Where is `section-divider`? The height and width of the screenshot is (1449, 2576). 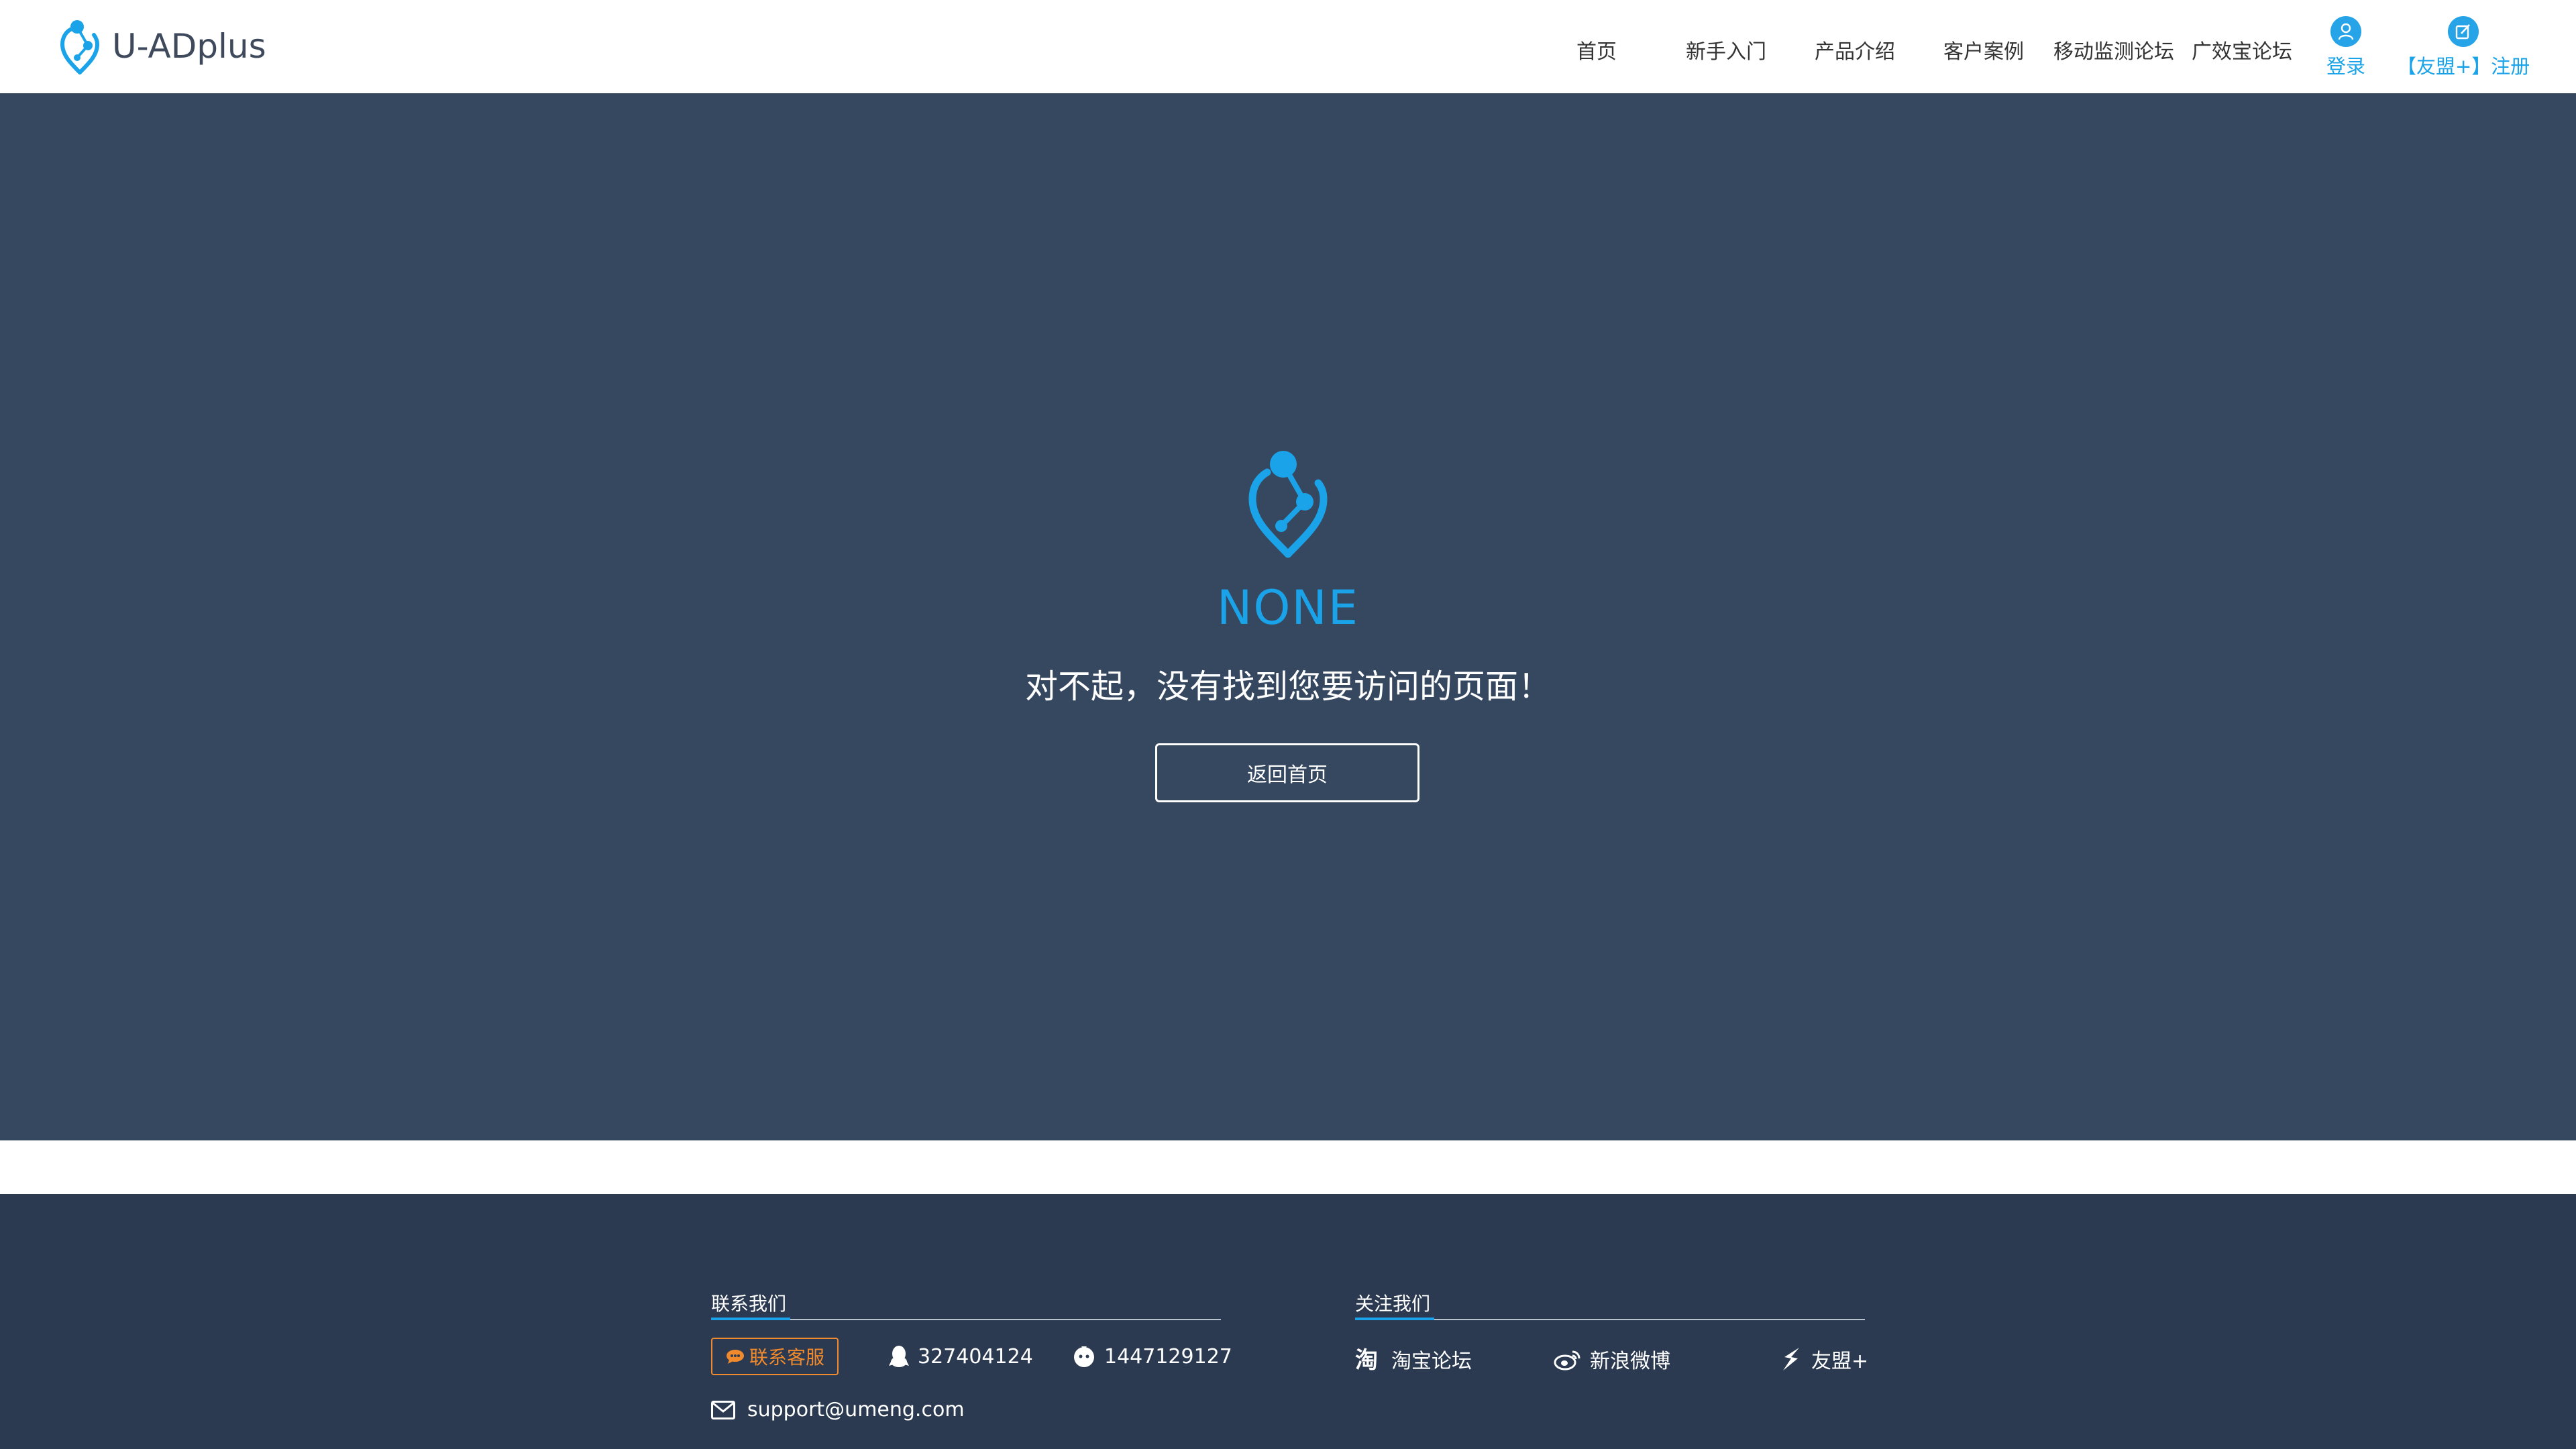 section-divider is located at coordinates (1288, 1167).